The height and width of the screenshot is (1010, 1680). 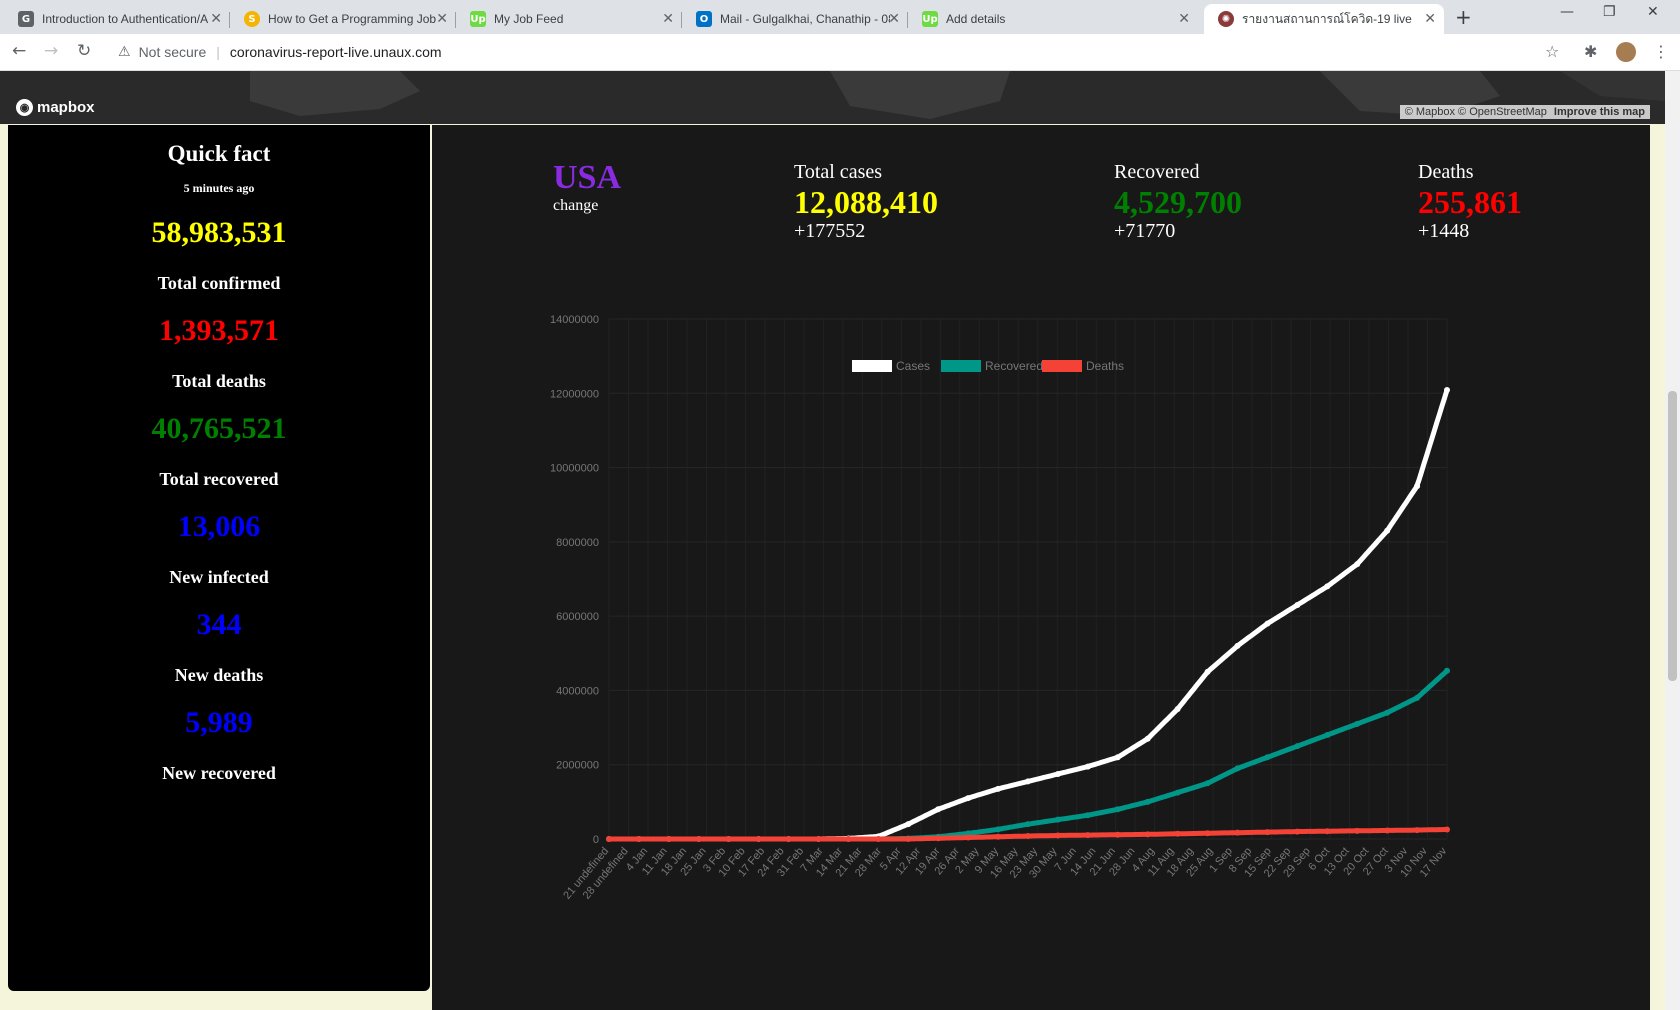 What do you see at coordinates (1609, 12) in the screenshot?
I see `restore-icon: ❐` at bounding box center [1609, 12].